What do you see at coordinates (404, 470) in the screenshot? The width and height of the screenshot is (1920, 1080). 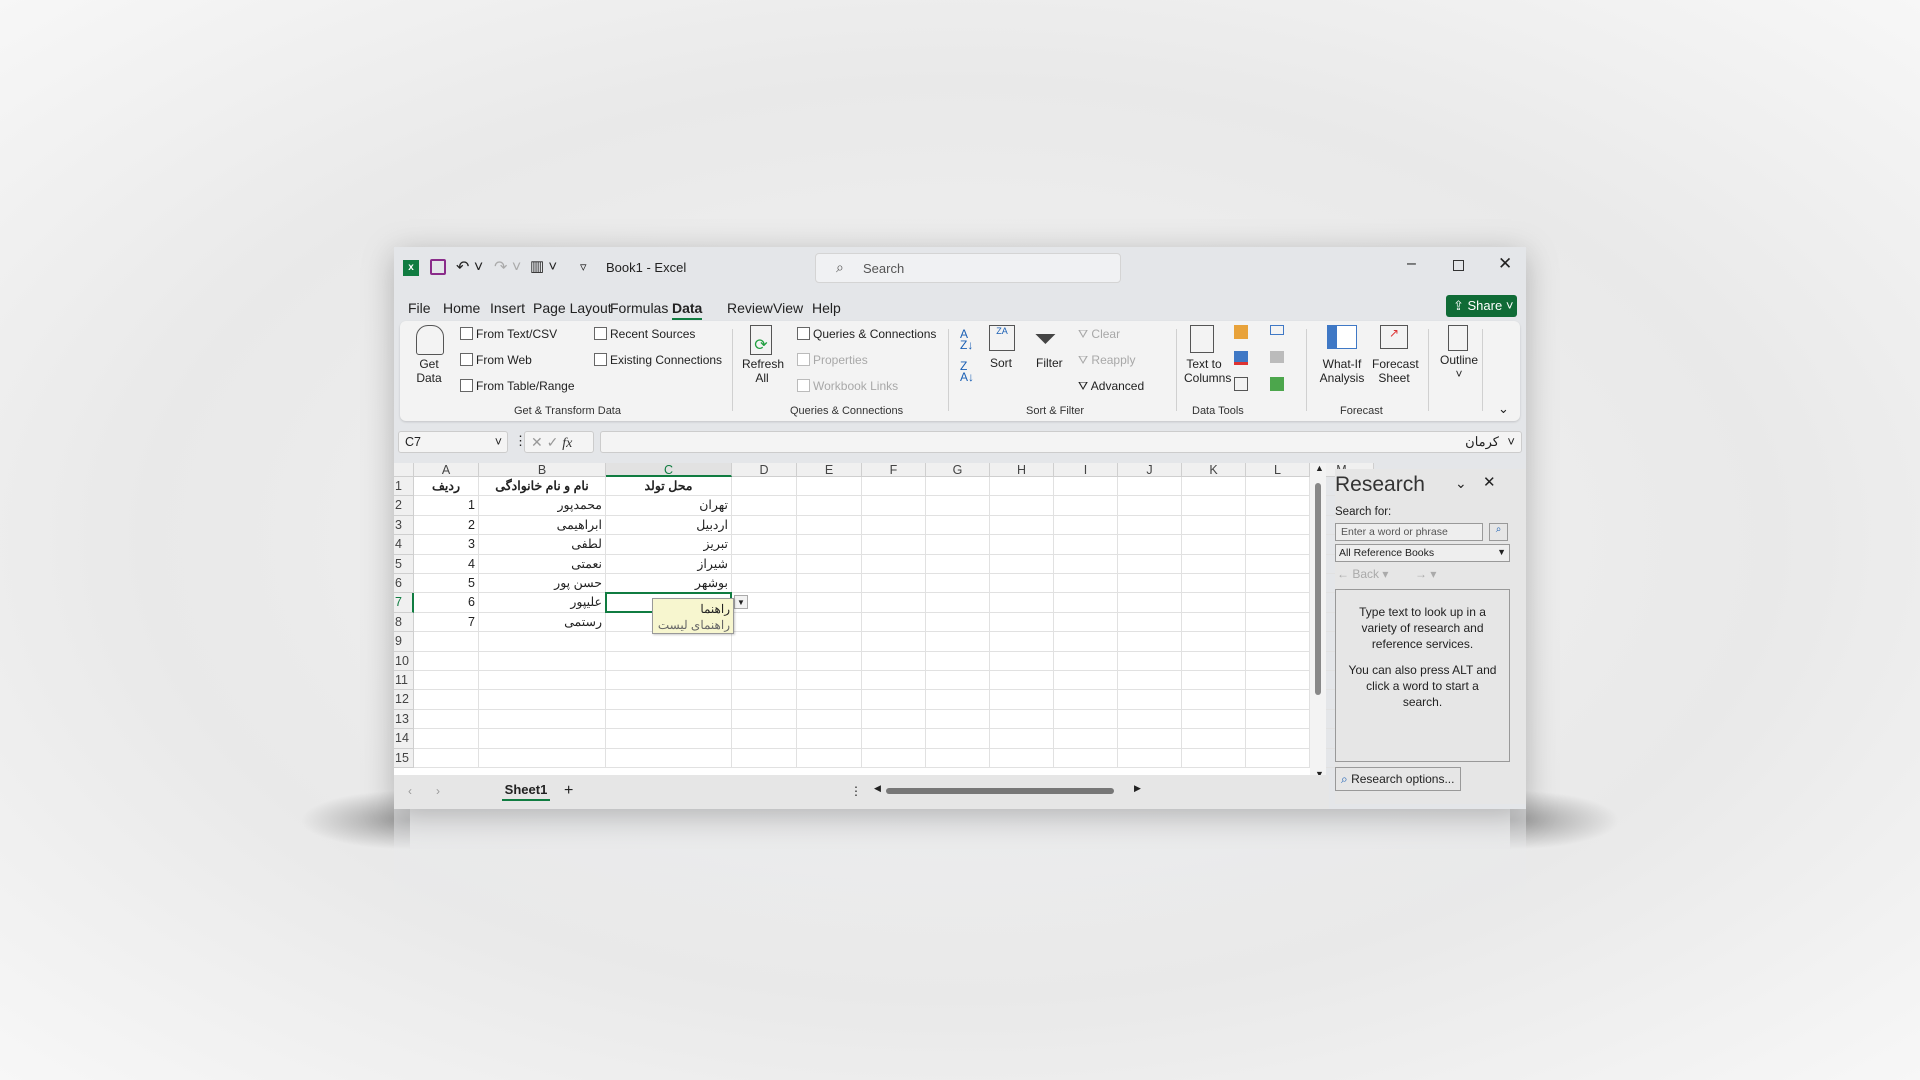 I see `select-all-button` at bounding box center [404, 470].